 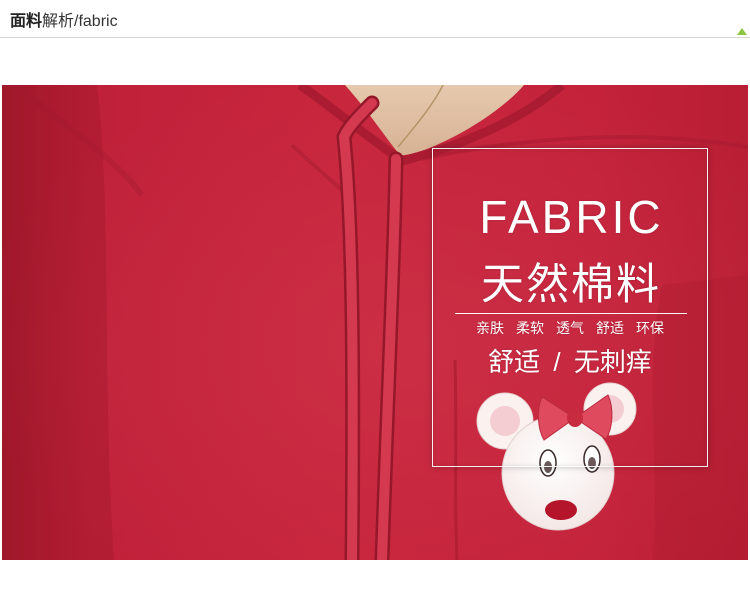 What do you see at coordinates (561, 510) in the screenshot?
I see `brooch-nose` at bounding box center [561, 510].